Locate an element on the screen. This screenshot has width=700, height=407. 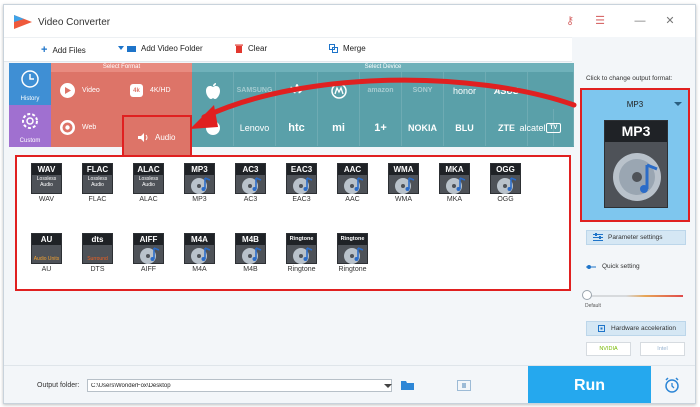
format-tile: AAC AAC is located at coordinates (352, 190).